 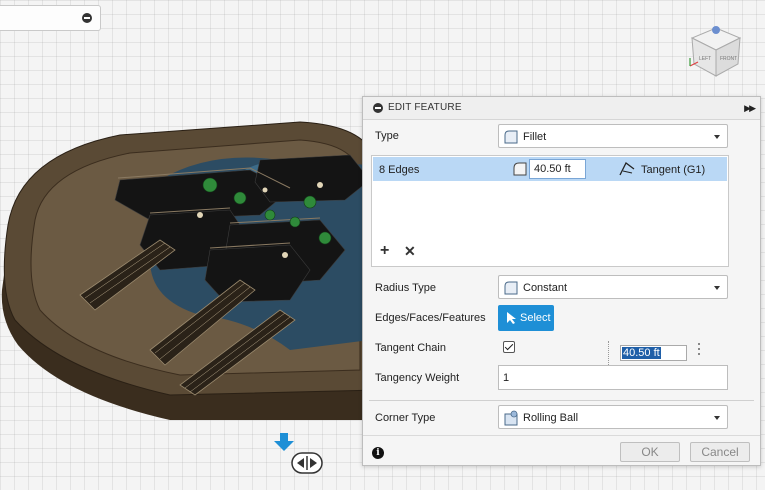 I want to click on ok-button: OK, so click(x=650, y=452).